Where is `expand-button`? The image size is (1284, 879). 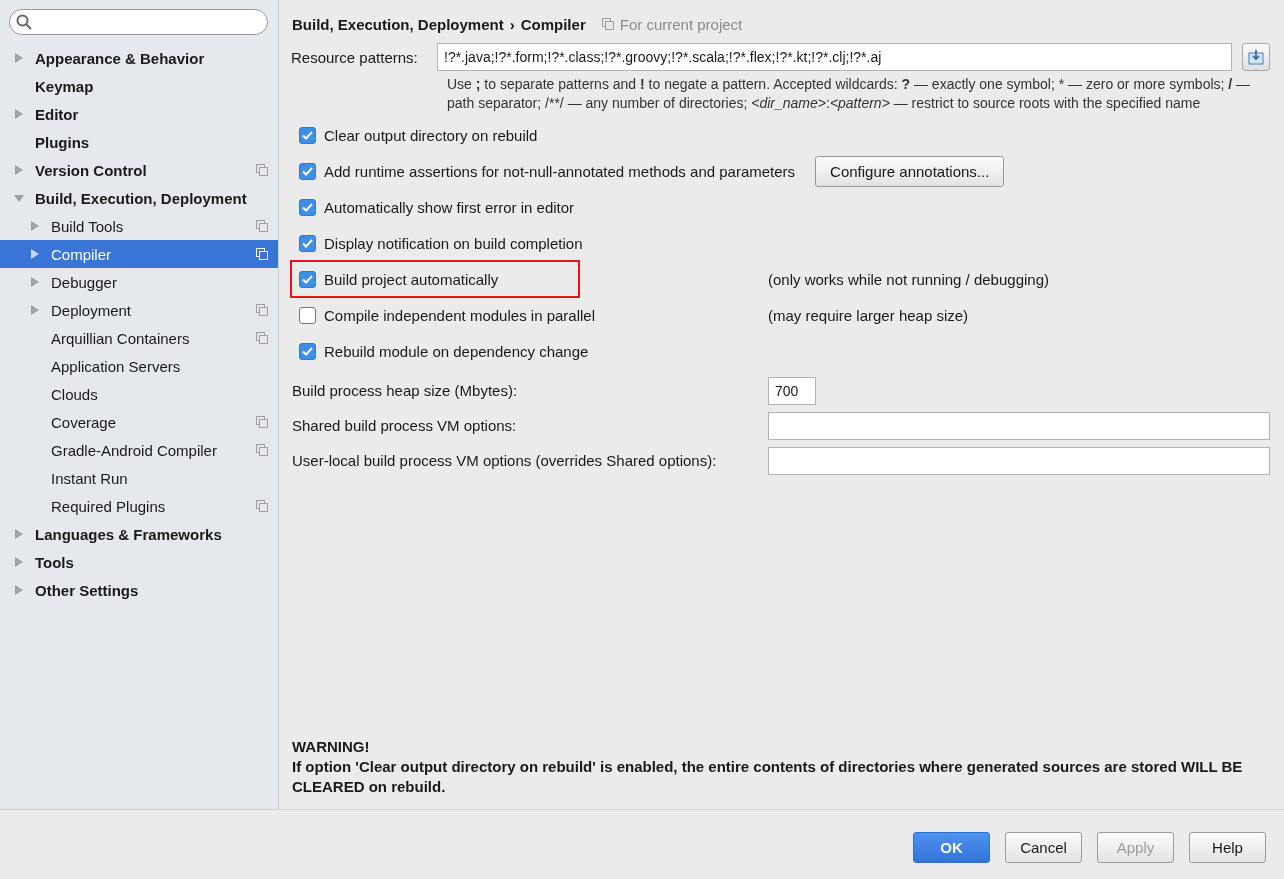 expand-button is located at coordinates (1256, 57).